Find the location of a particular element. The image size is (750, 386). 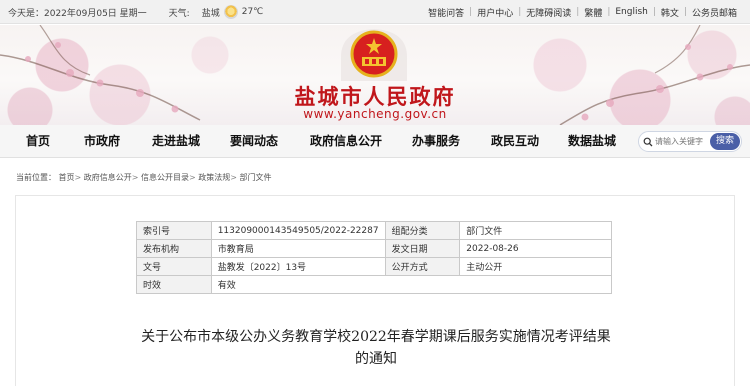

table-row: 发布机构 市教育局 发文日期 2022-08-26 is located at coordinates (374, 248).